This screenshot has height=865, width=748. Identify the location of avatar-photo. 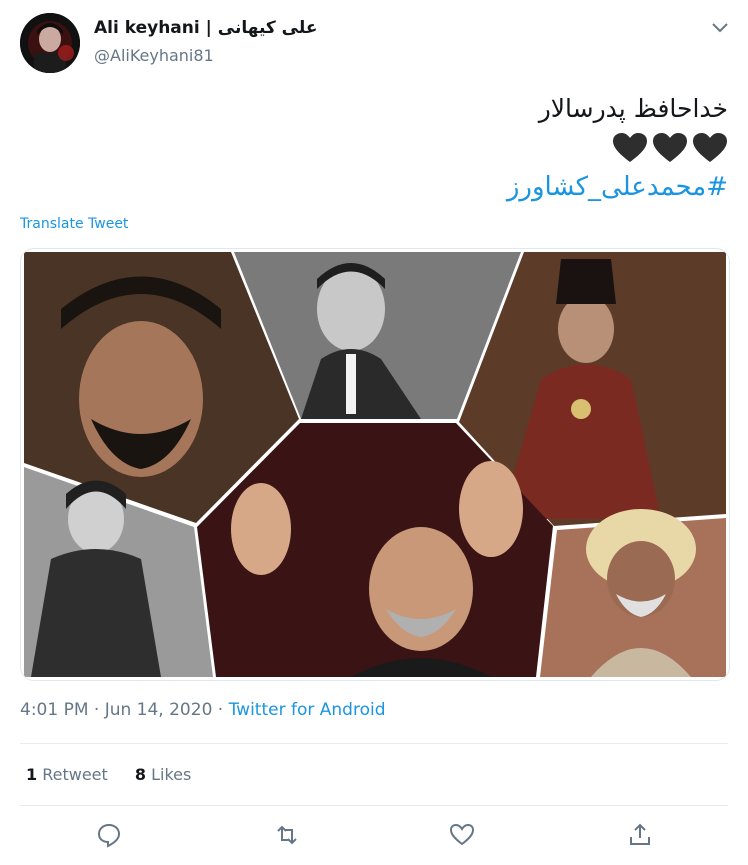
(50, 43).